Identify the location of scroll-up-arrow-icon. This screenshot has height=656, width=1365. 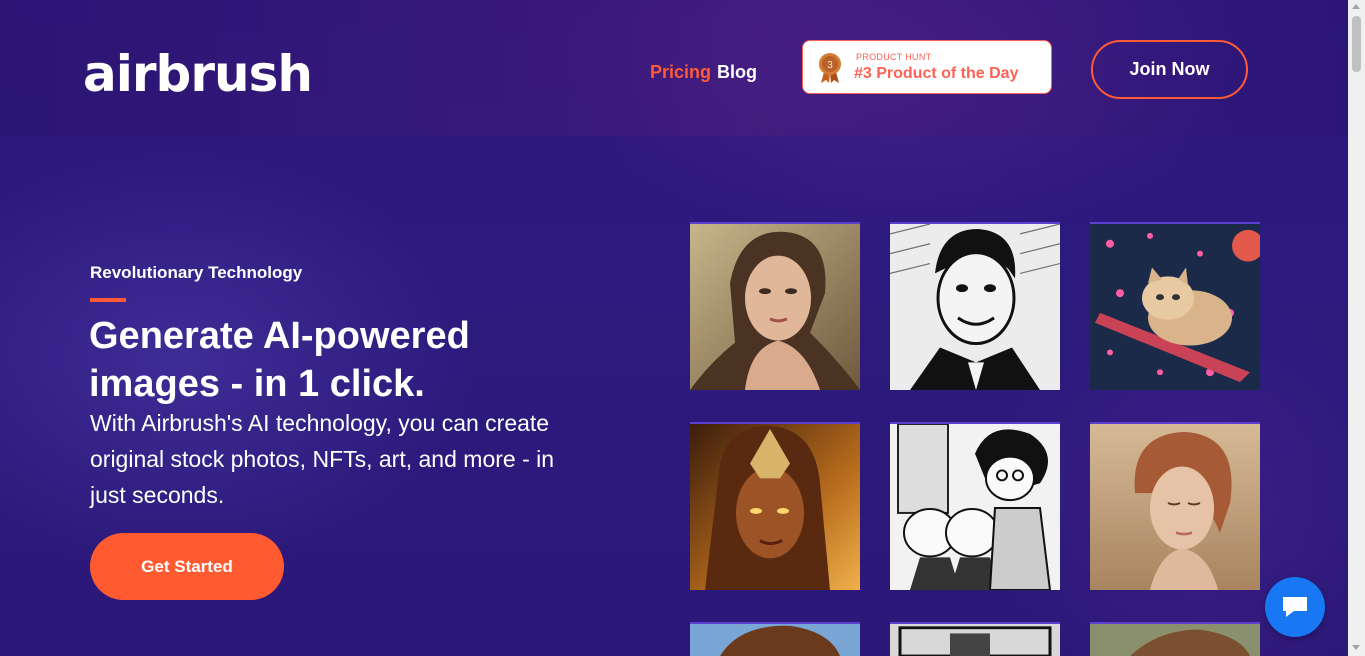
(1356, 6).